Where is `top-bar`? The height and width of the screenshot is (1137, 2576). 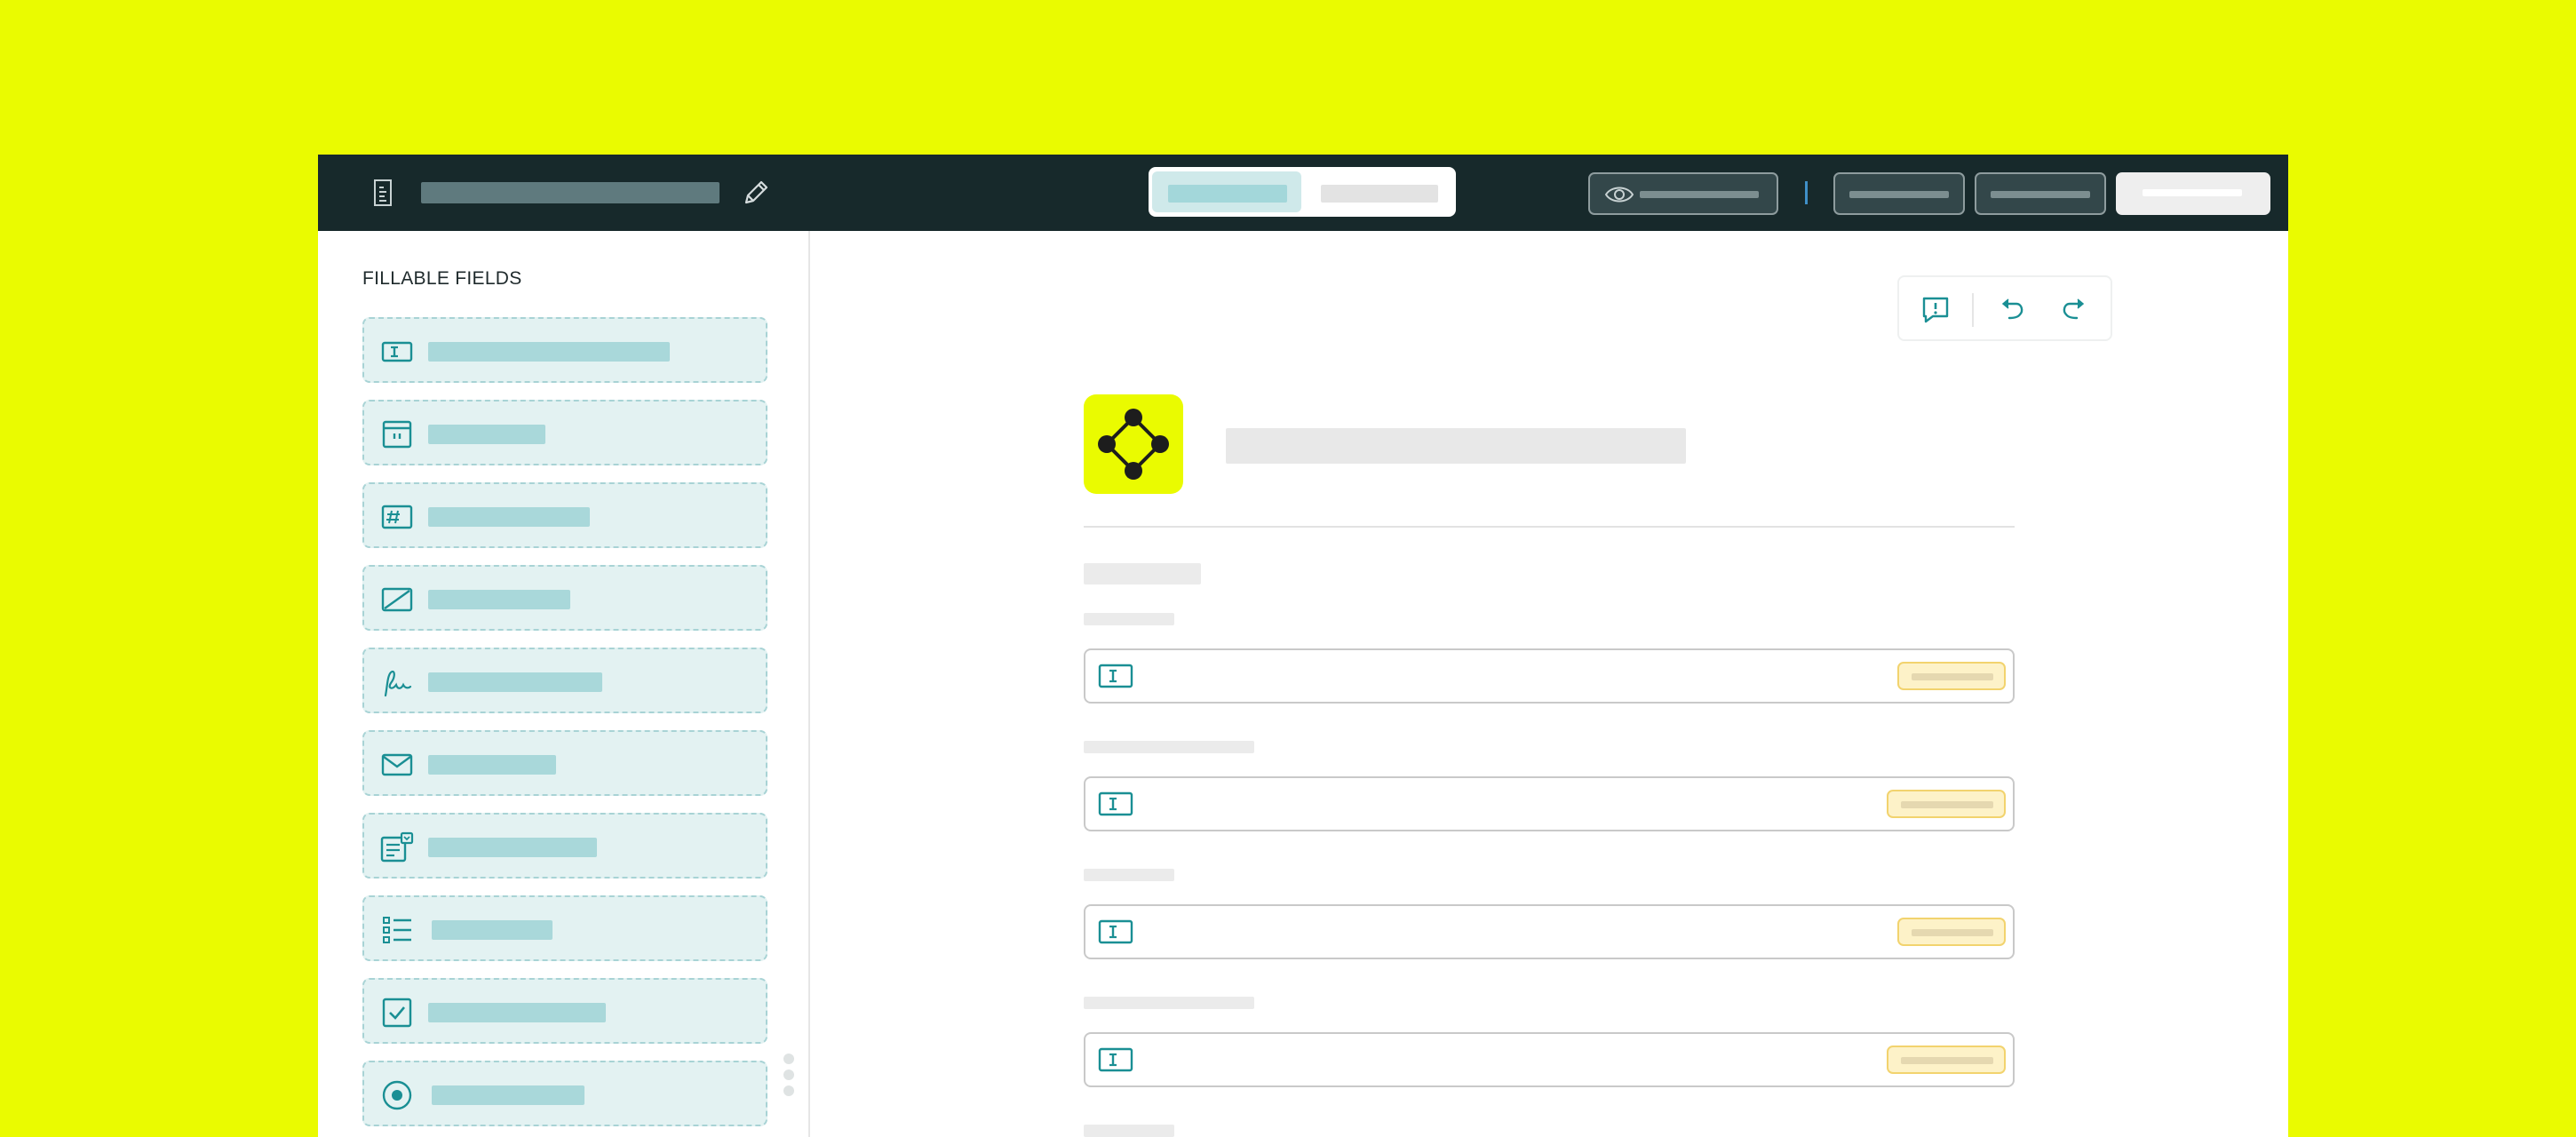
top-bar is located at coordinates (1303, 193).